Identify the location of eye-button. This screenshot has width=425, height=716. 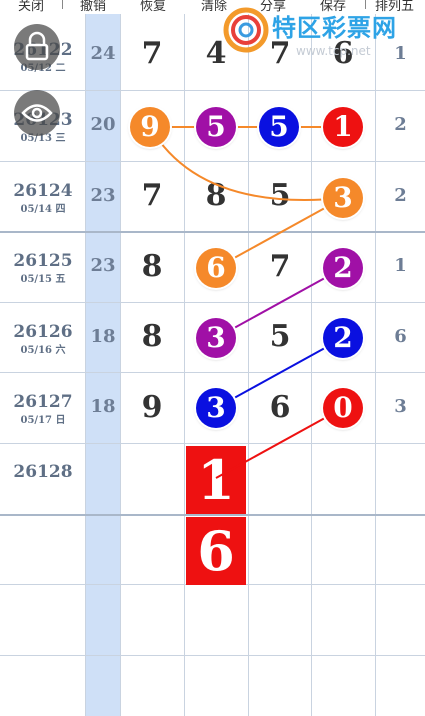
(37, 113).